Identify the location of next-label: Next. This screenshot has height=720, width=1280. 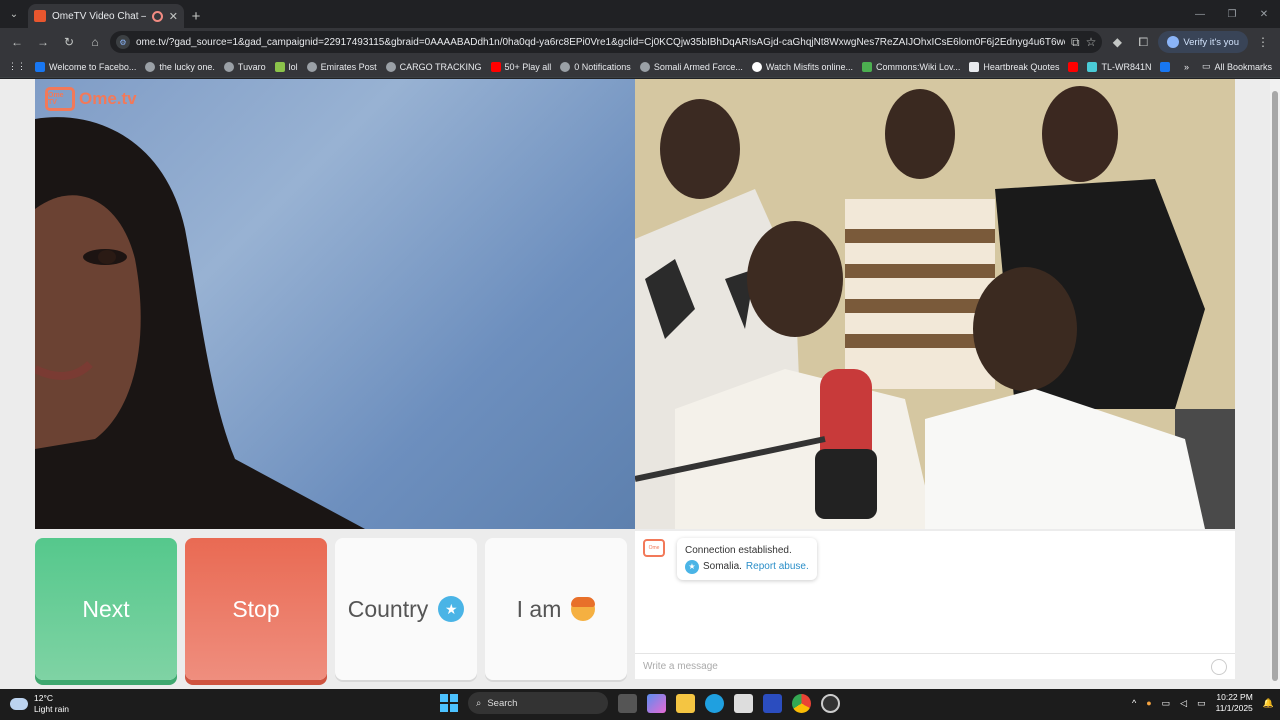
(106, 608).